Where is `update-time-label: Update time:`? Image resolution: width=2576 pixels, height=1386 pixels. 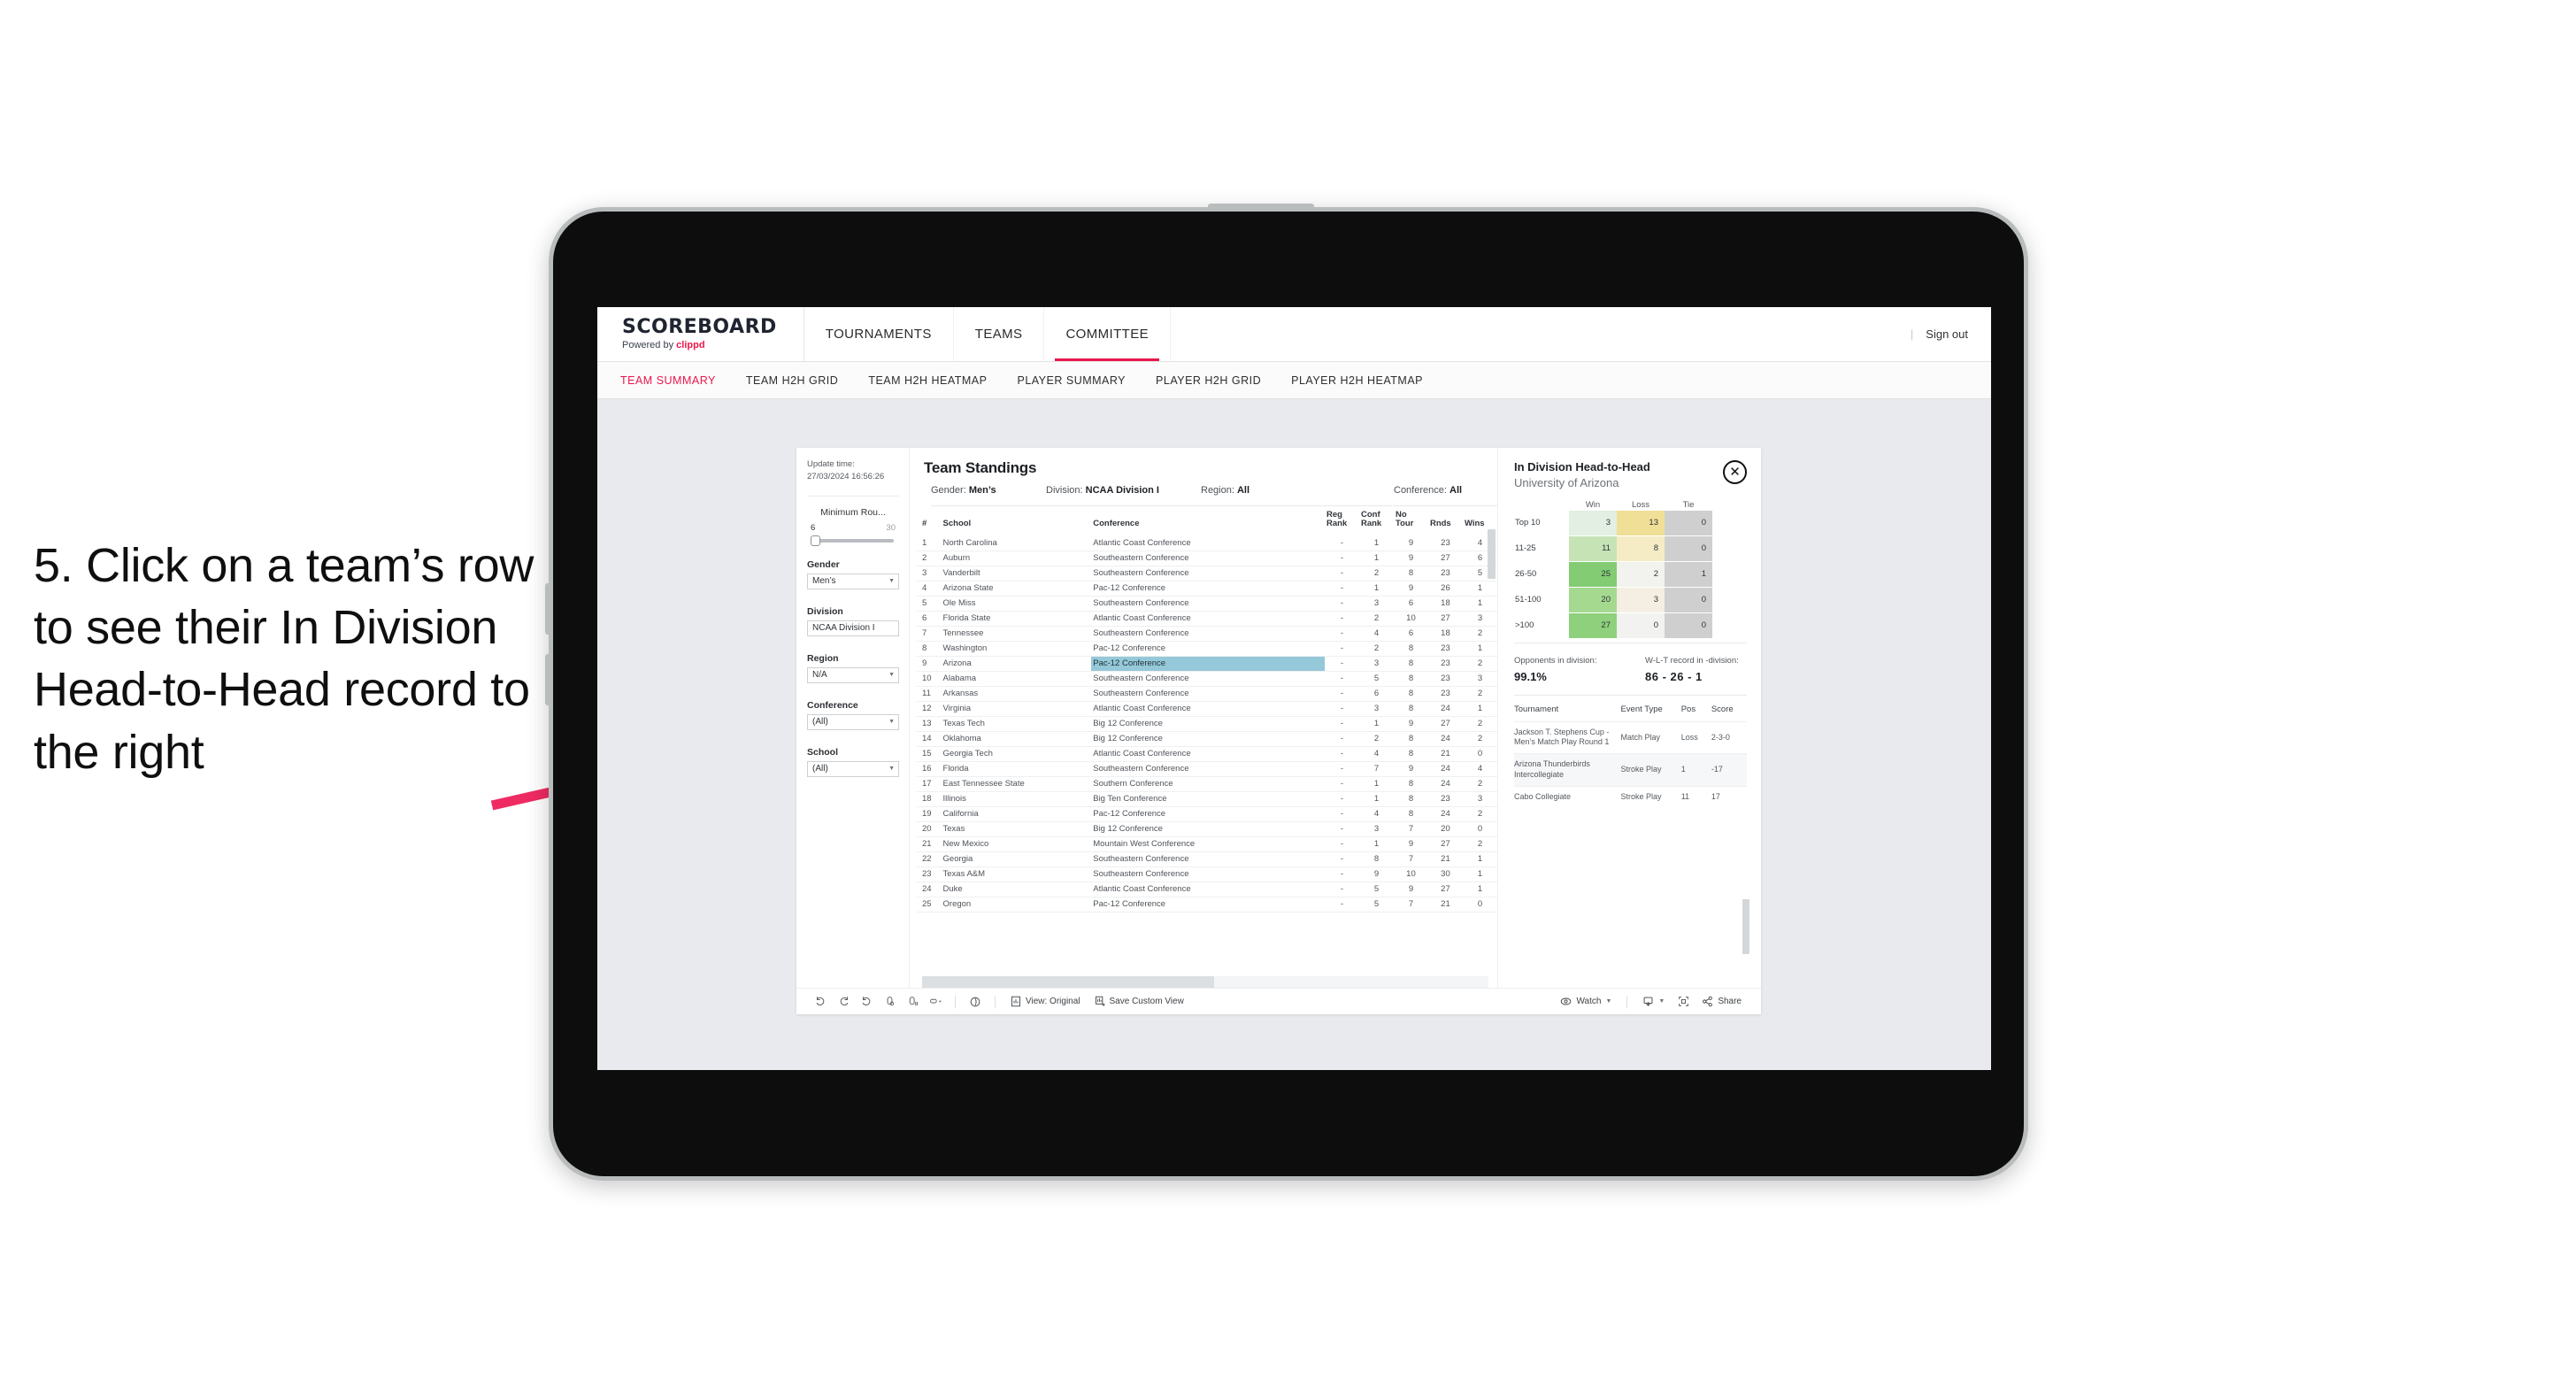 update-time-label: Update time: is located at coordinates (831, 464).